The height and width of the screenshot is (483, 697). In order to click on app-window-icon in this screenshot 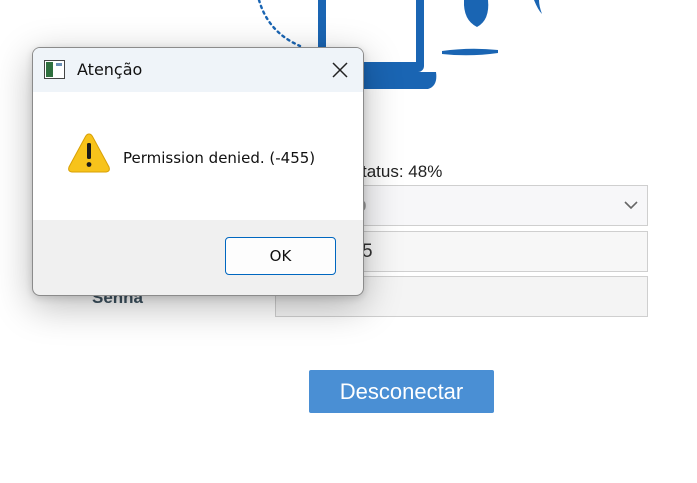, I will do `click(54, 69)`.